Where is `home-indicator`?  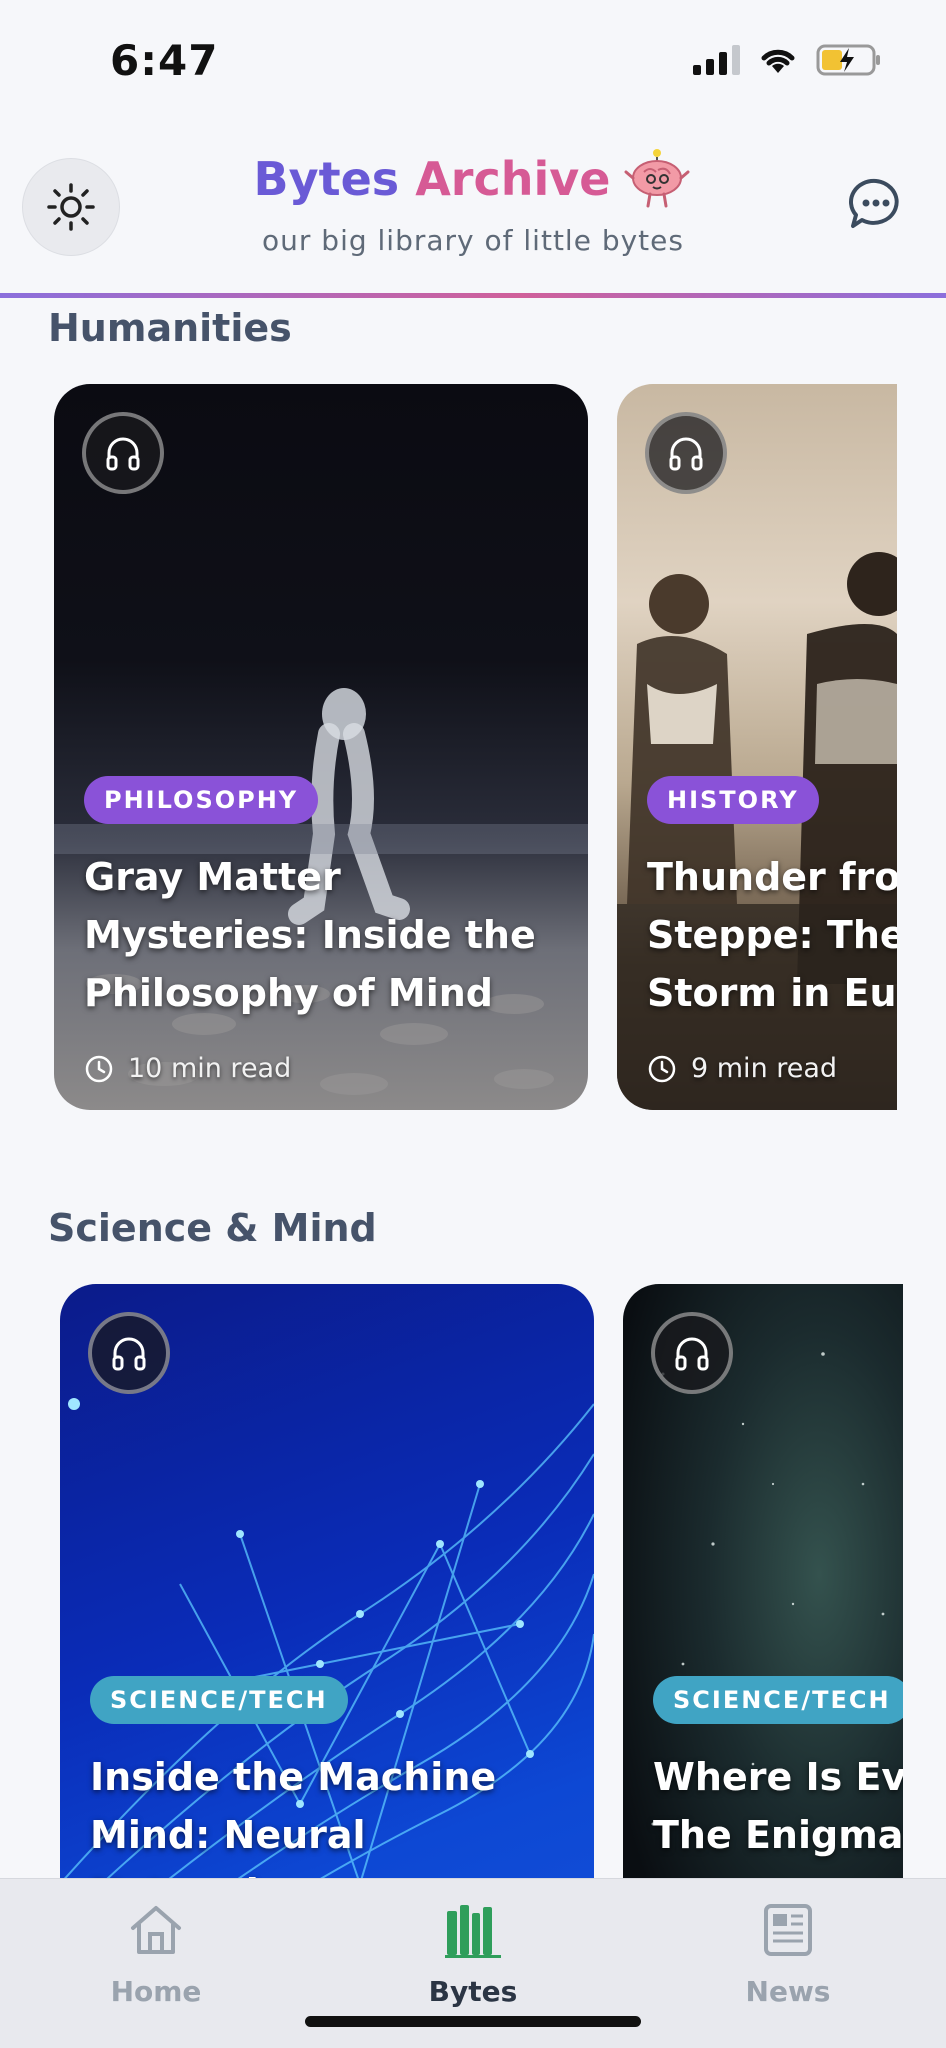
home-indicator is located at coordinates (473, 2021).